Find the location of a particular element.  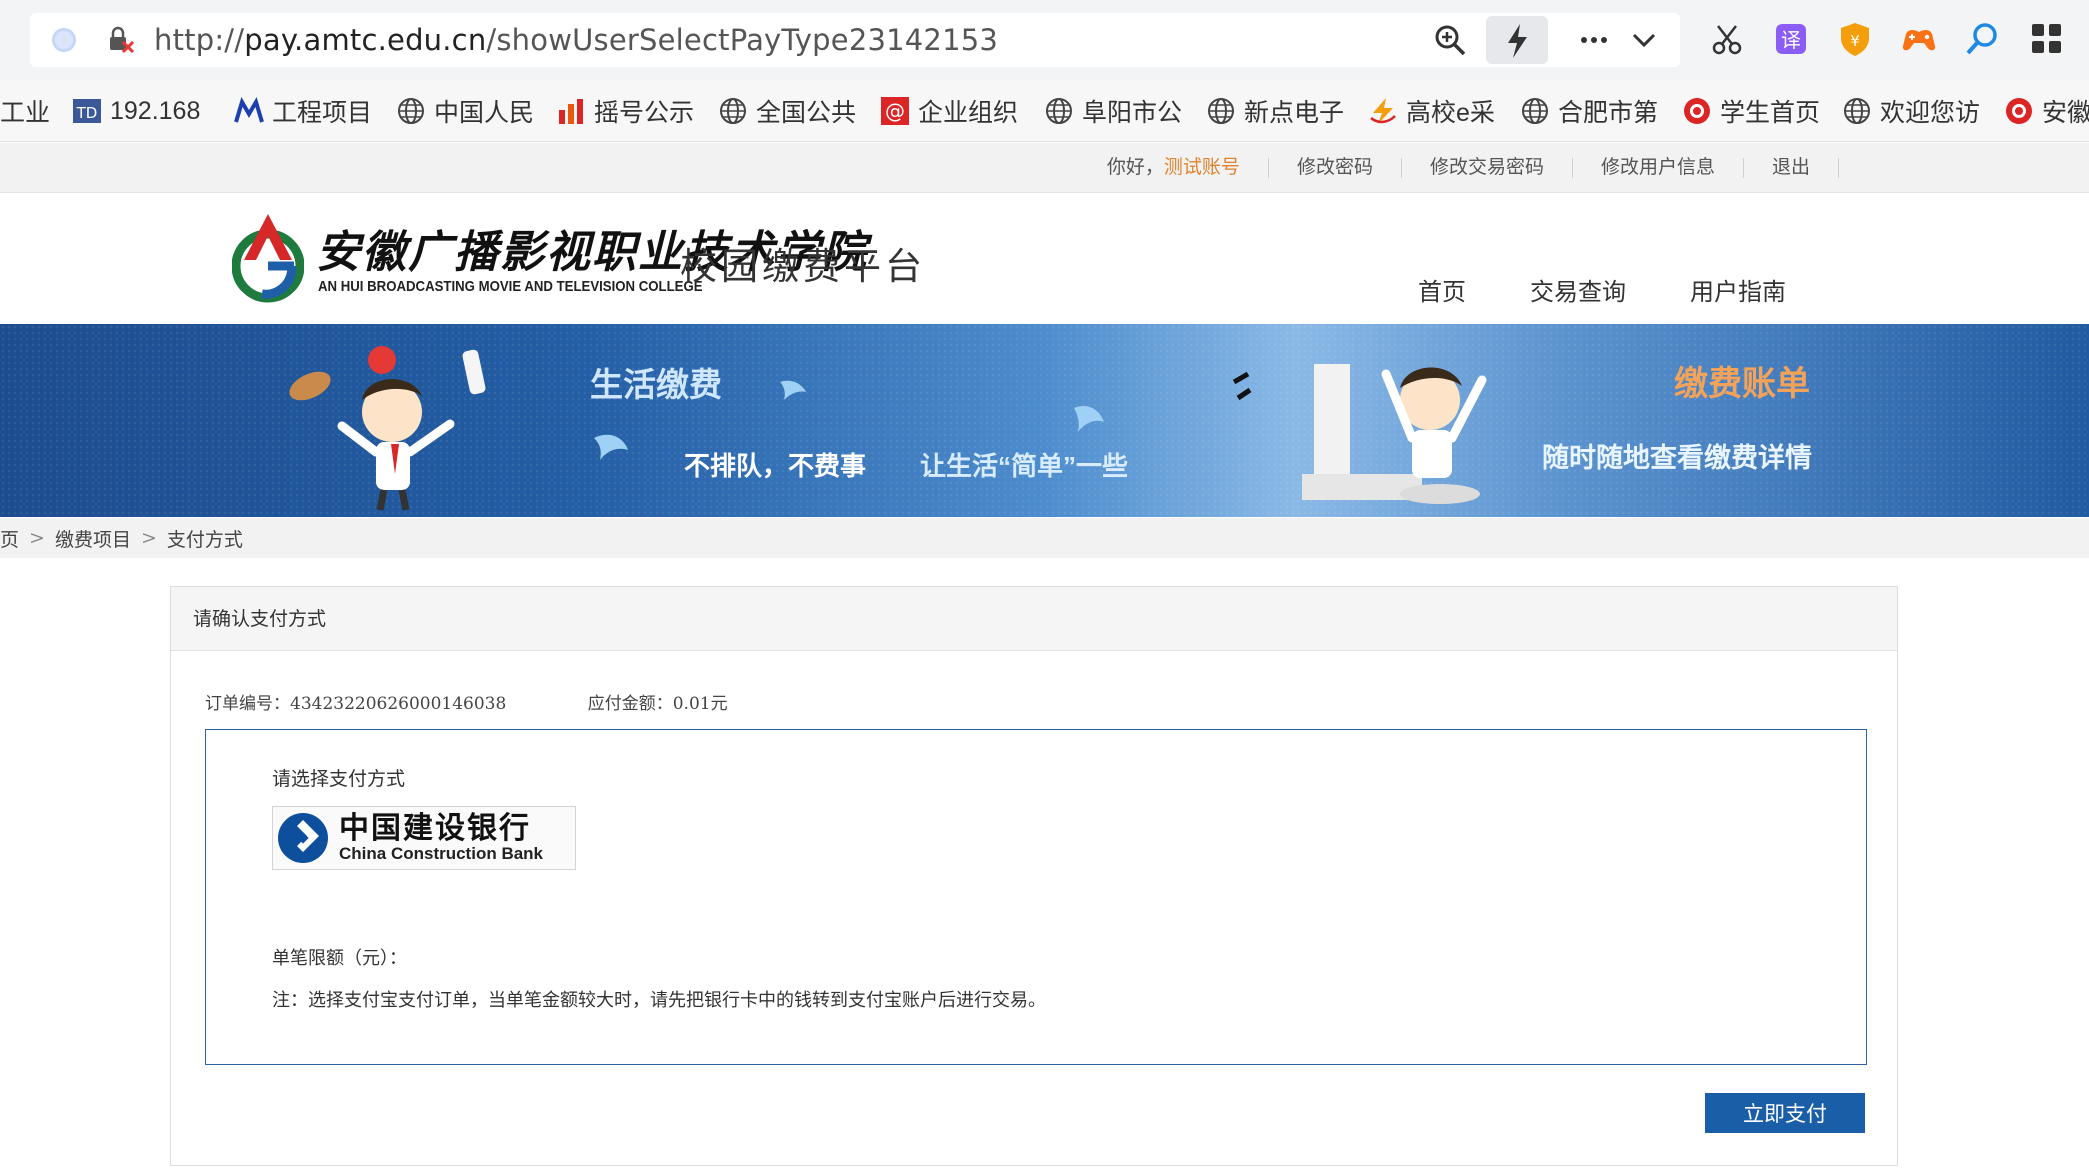

banner-slogan-3: 随时随地查看缴费详情 is located at coordinates (1677, 458).